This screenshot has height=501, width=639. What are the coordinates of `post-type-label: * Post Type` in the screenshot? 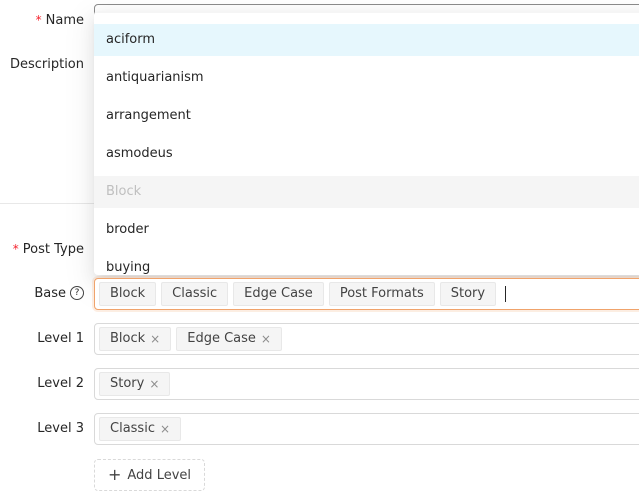 It's located at (48, 249).